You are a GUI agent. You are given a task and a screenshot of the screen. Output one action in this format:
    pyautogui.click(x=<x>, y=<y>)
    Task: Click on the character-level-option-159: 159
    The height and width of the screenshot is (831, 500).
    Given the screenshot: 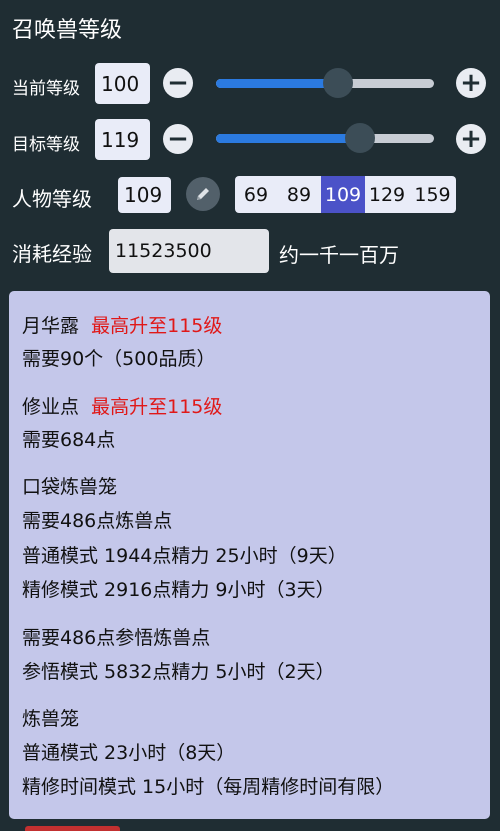 What is the action you would take?
    pyautogui.click(x=432, y=194)
    